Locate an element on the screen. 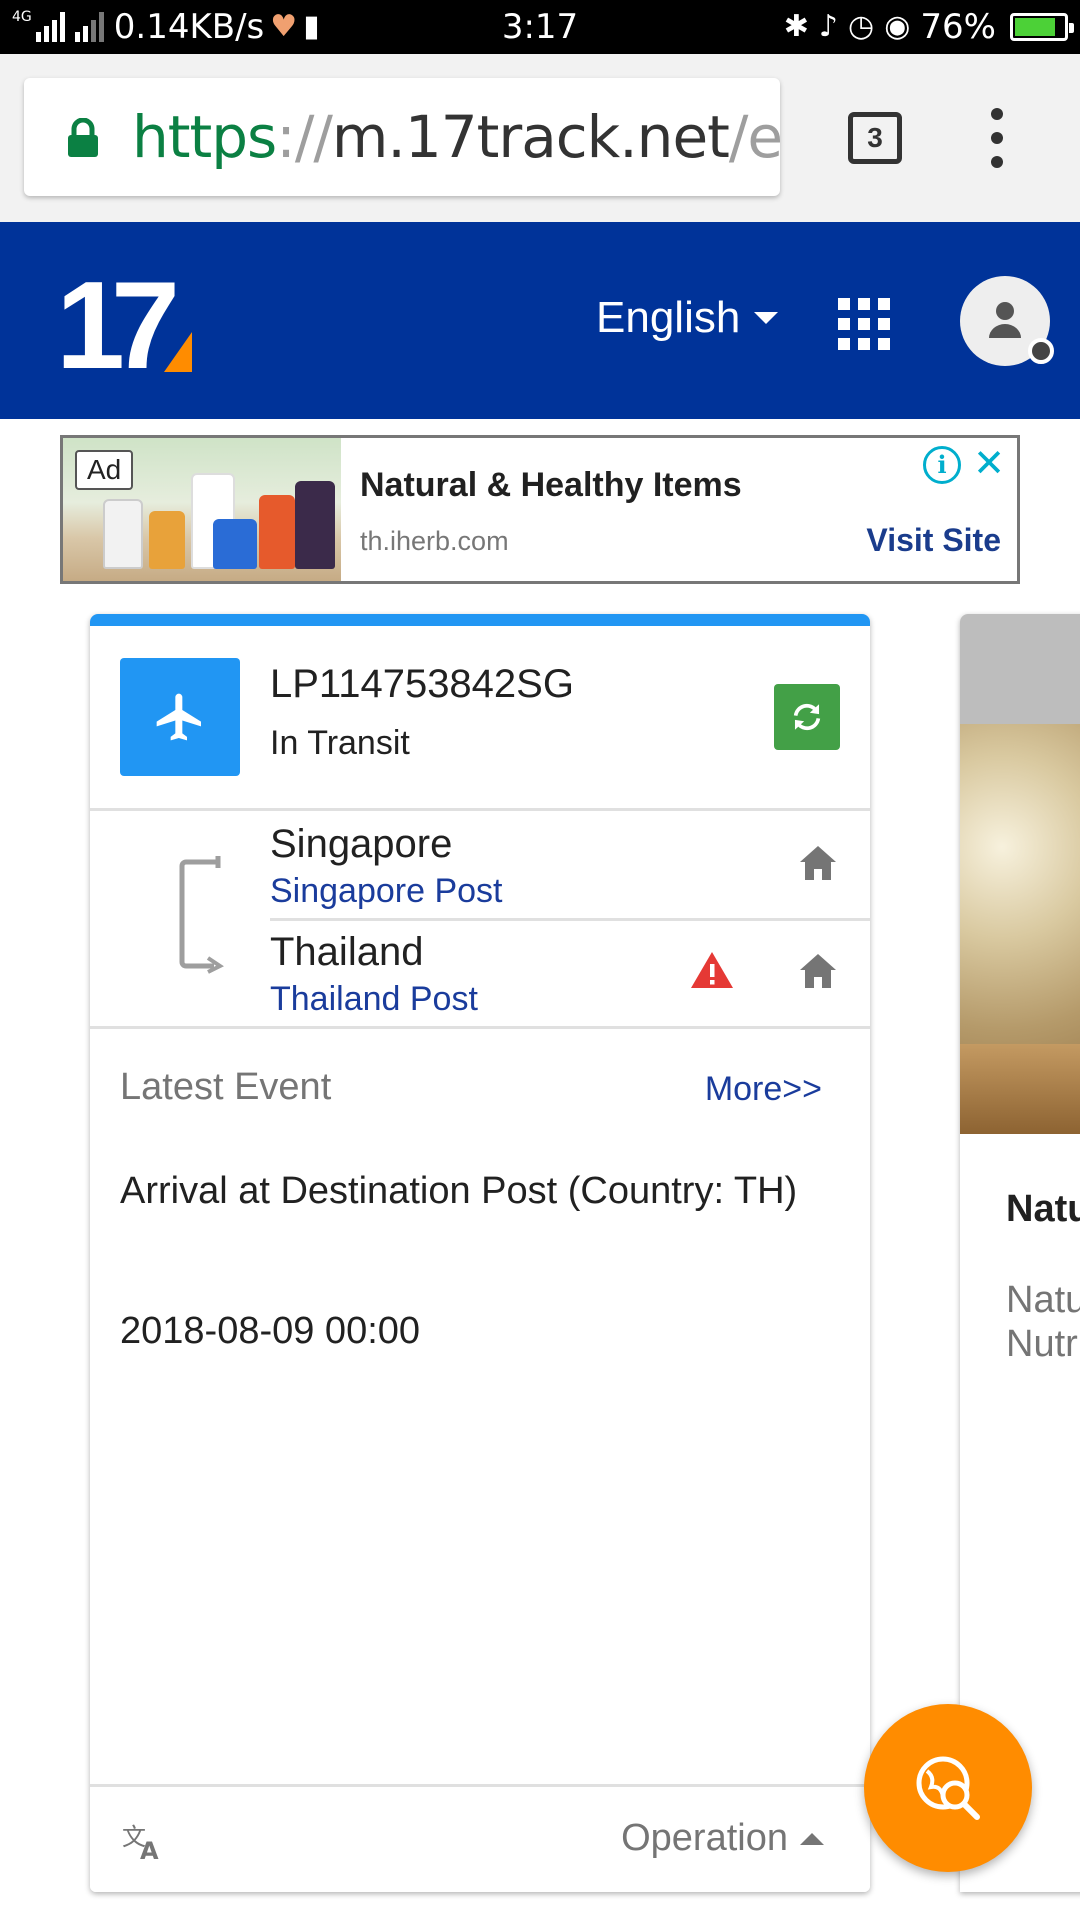 This screenshot has width=1080, height=1920. svg-text: A is located at coordinates (149, 1849).